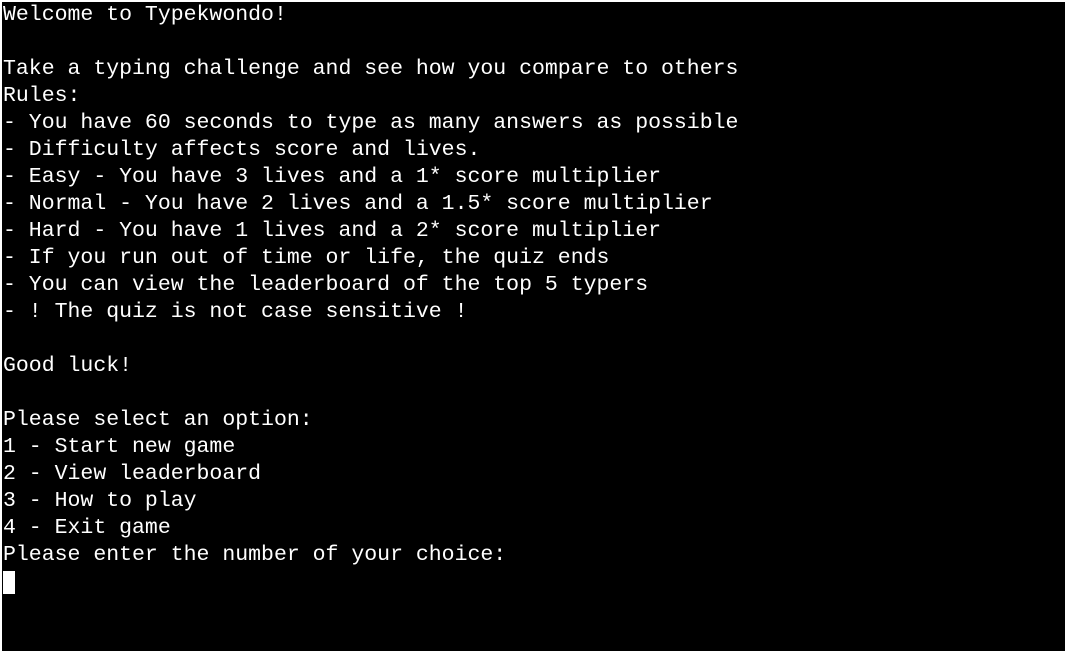  I want to click on text-cursor, so click(9, 582).